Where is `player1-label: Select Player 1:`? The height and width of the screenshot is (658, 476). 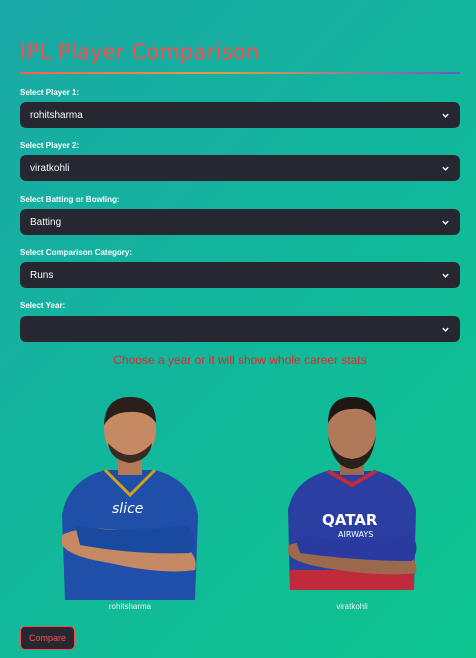
player1-label: Select Player 1: is located at coordinates (50, 92).